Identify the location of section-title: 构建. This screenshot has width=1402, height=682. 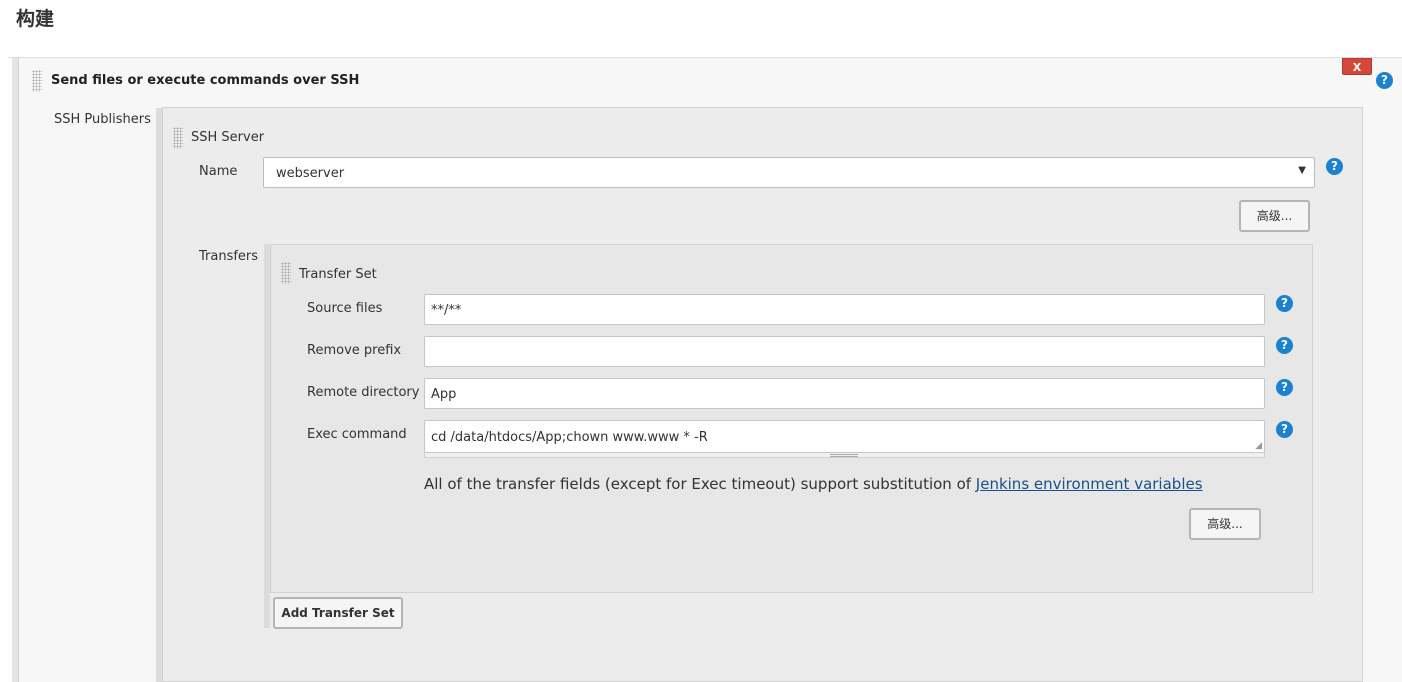
(35, 19).